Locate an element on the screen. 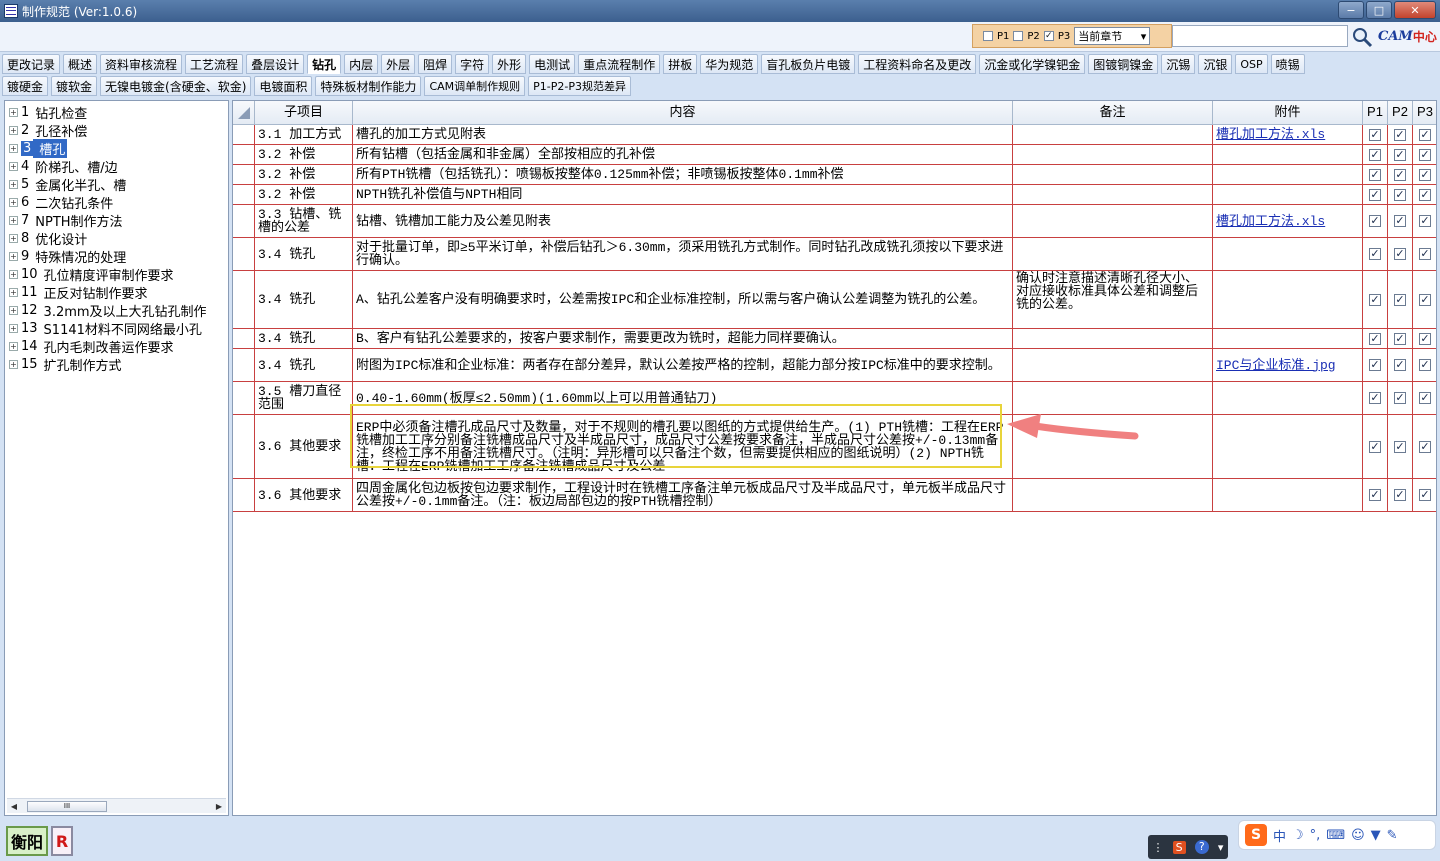 Image resolution: width=1440 pixels, height=861 pixels. moon-icon: ☽ is located at coordinates (1298, 835).